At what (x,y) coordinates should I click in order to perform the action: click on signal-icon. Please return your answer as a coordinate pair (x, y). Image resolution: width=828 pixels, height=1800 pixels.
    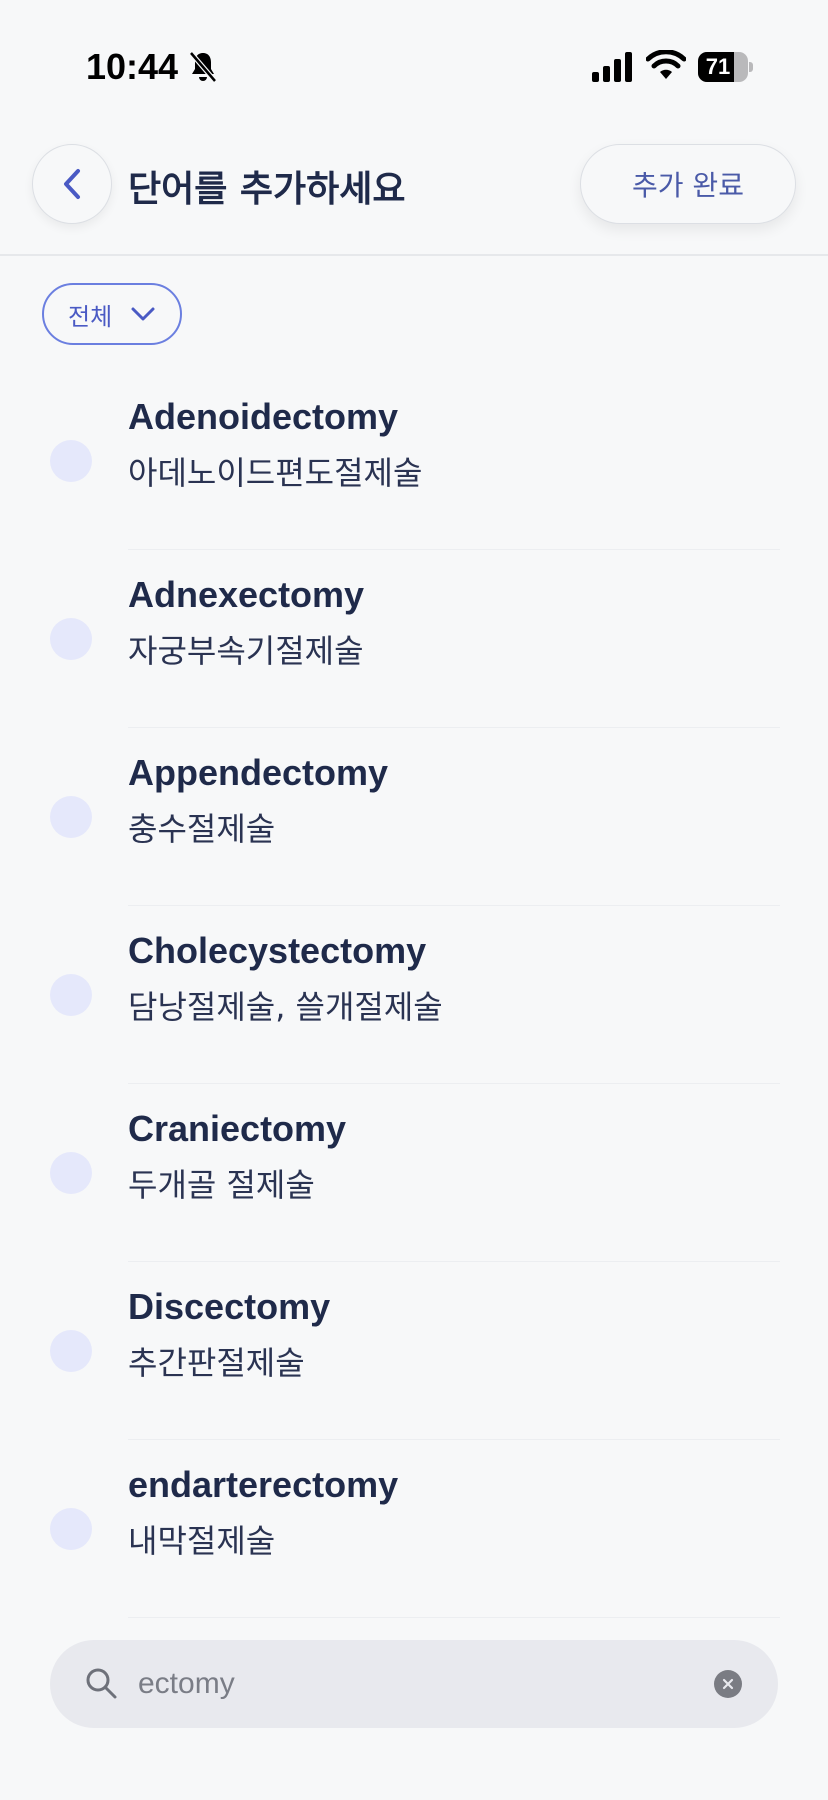
    Looking at the image, I should click on (612, 67).